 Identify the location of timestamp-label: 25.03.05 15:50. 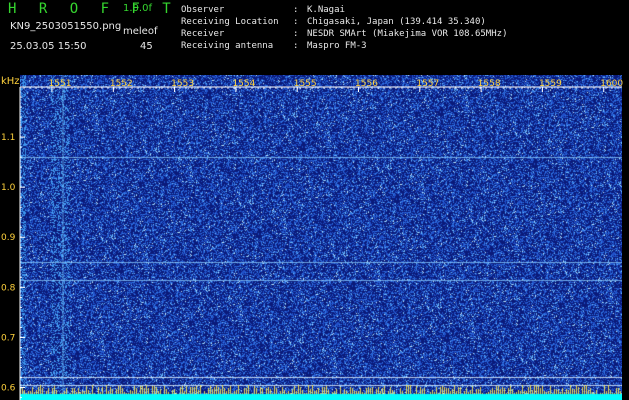
(48, 46).